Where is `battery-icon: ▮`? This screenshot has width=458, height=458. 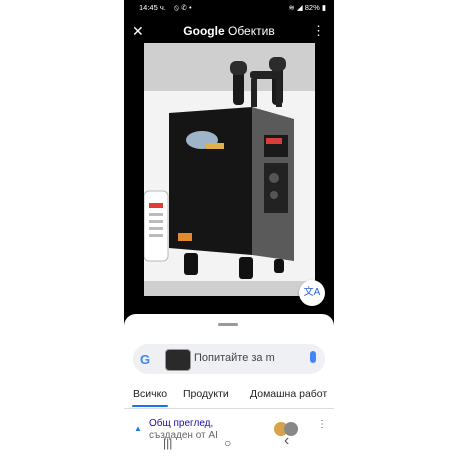 battery-icon: ▮ is located at coordinates (323, 7).